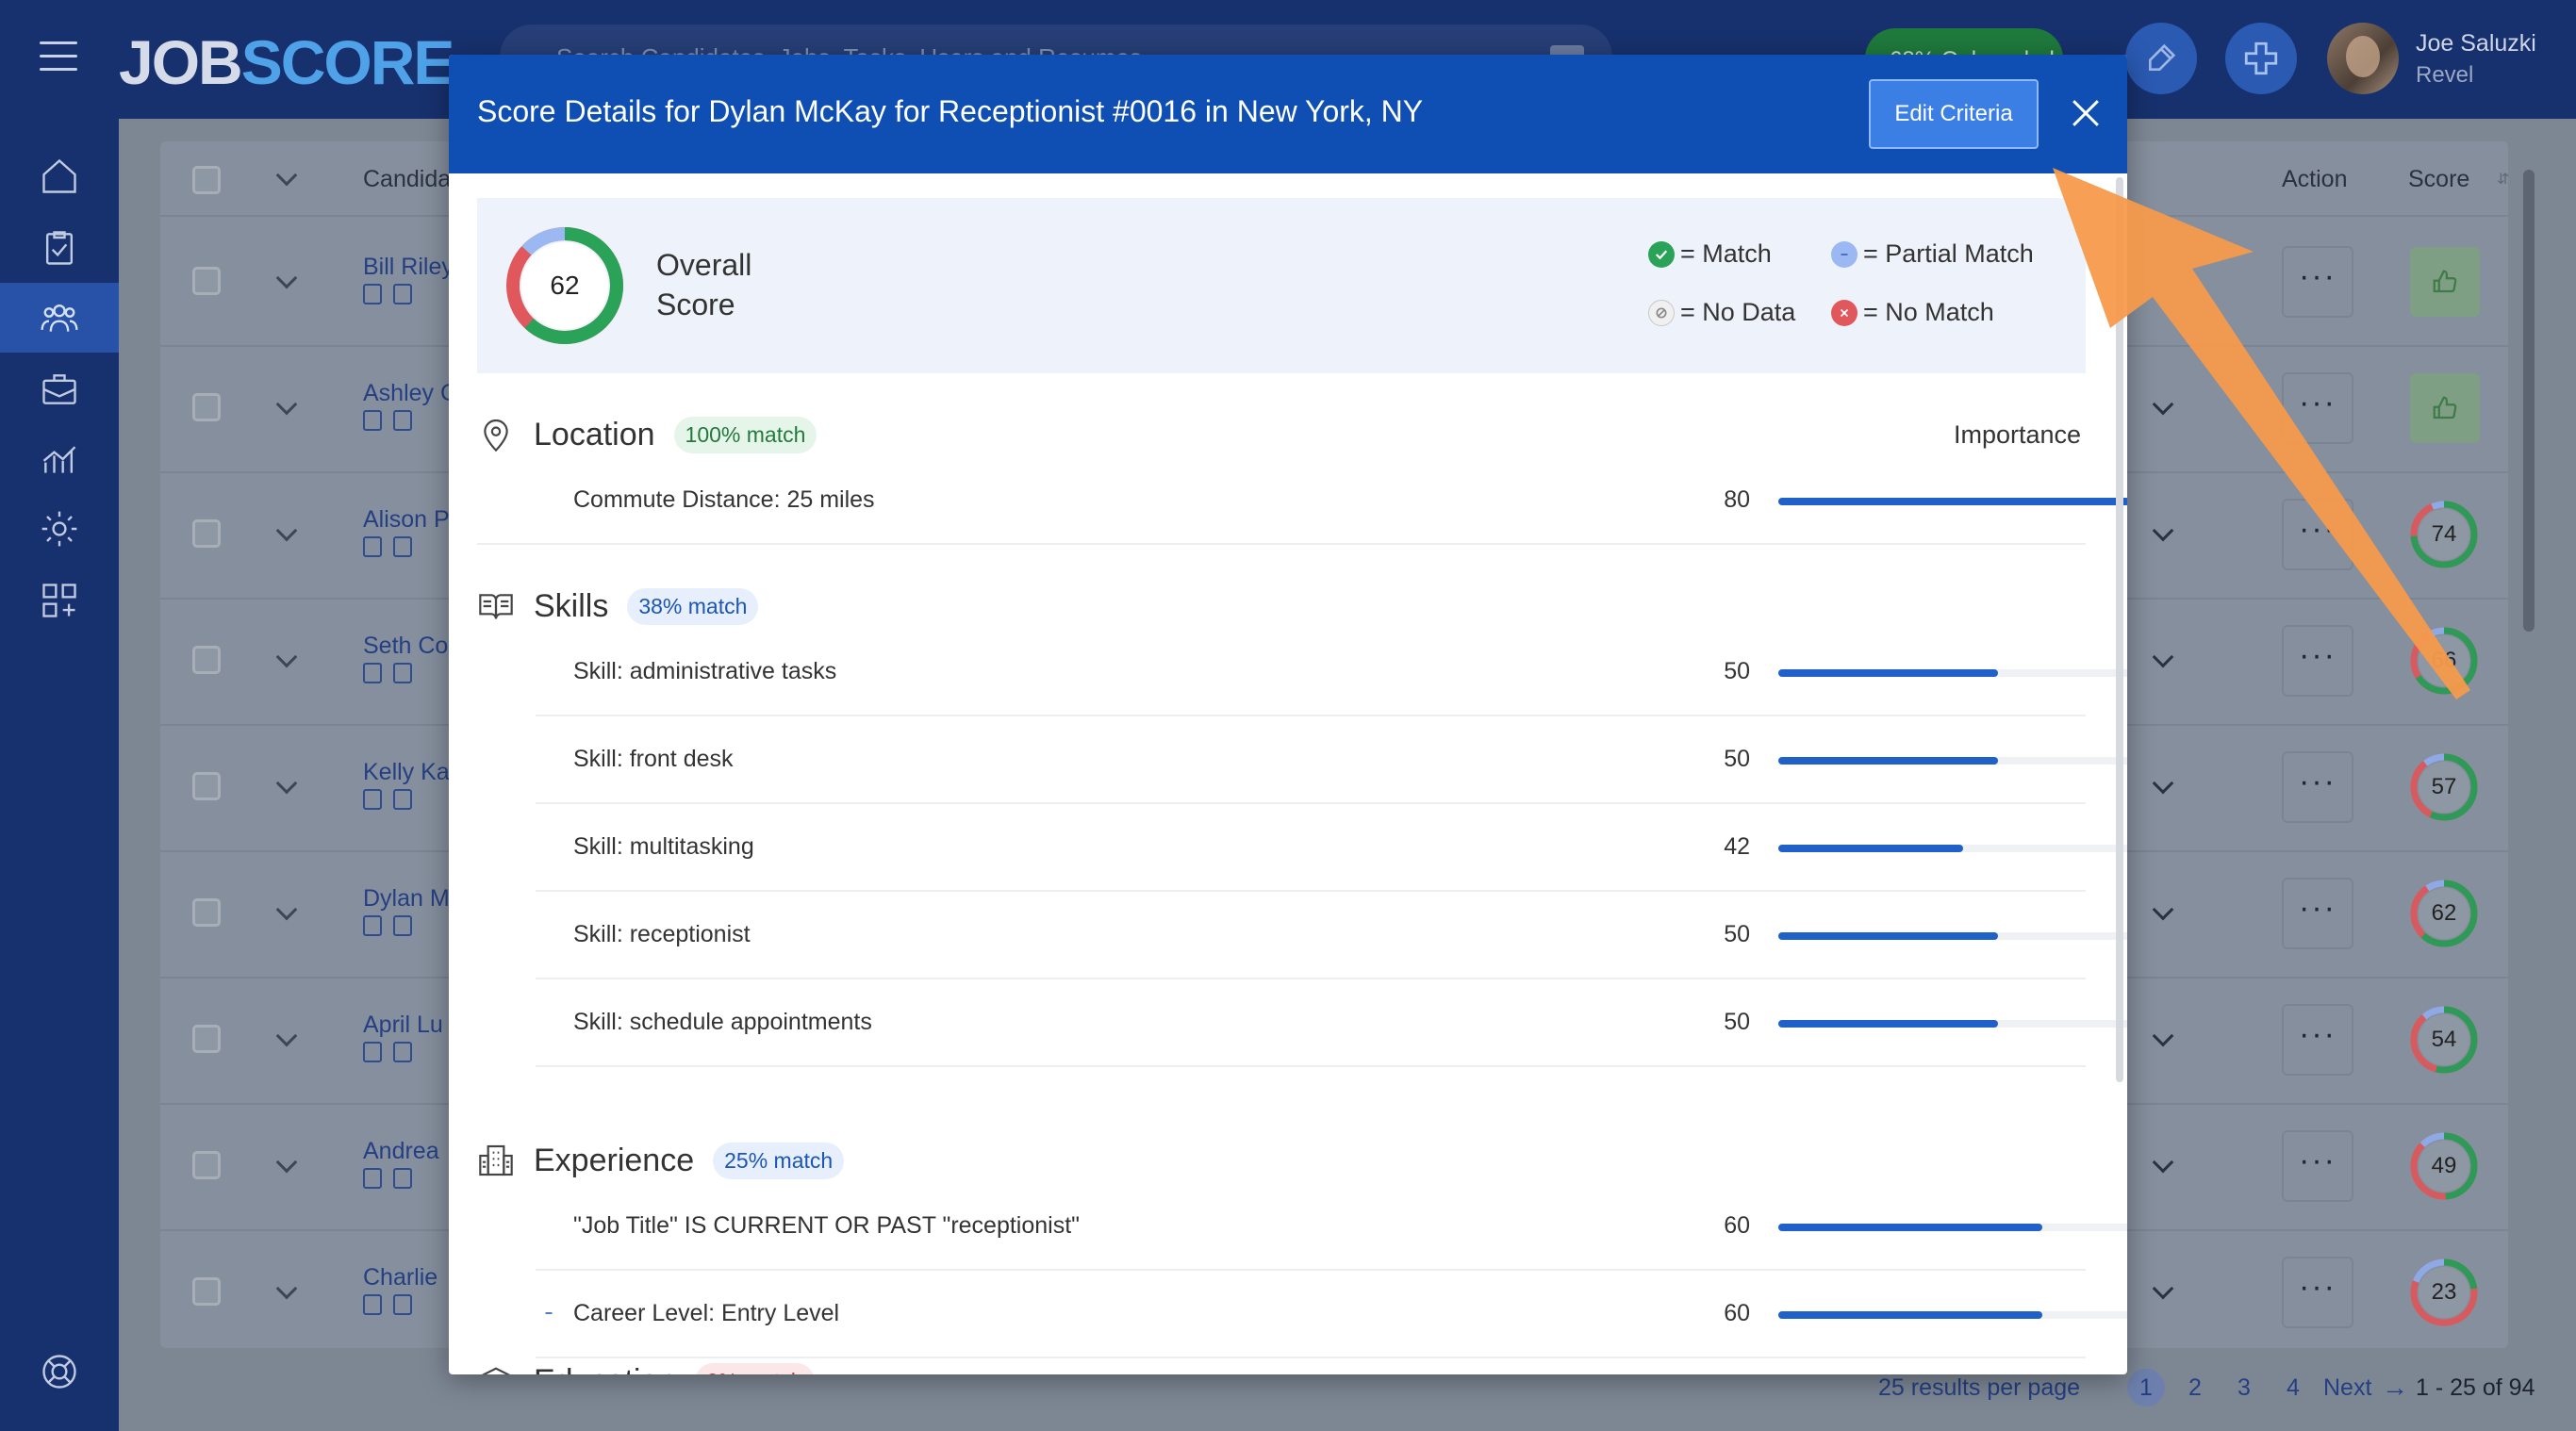 Image resolution: width=2576 pixels, height=1431 pixels. What do you see at coordinates (401, 1151) in the screenshot?
I see `candidate-name-link: Andrea` at bounding box center [401, 1151].